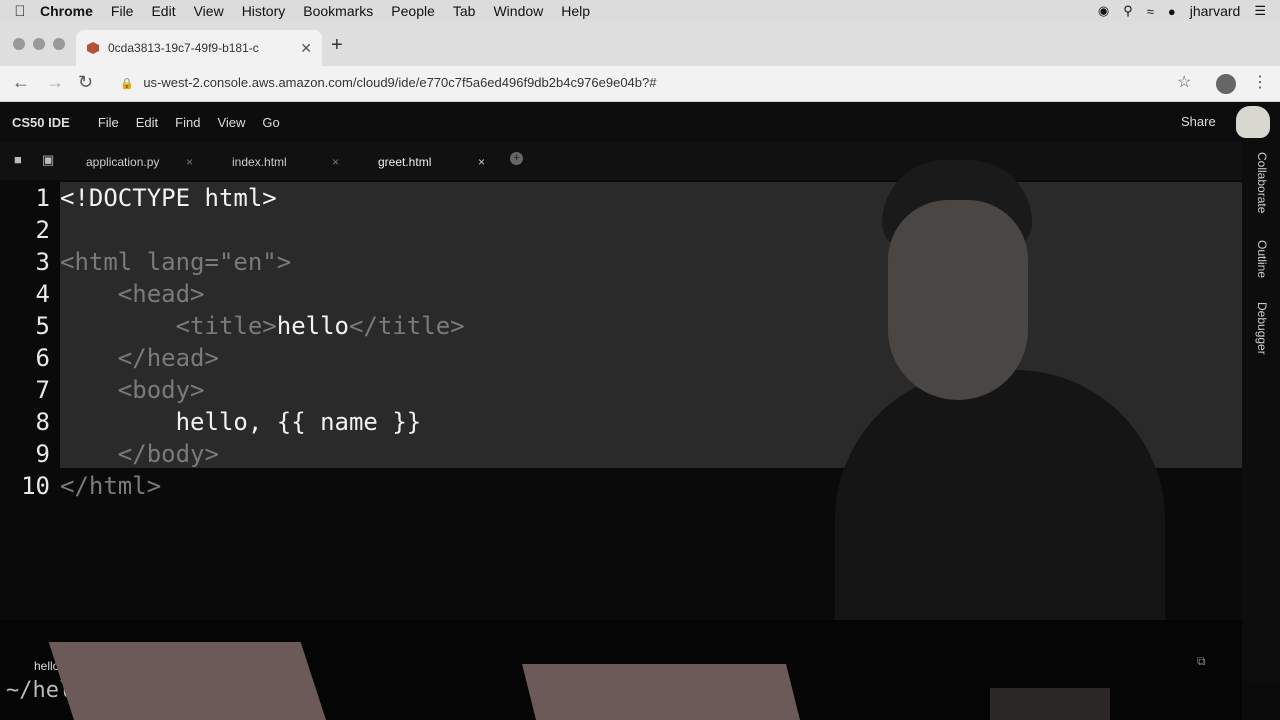 The image size is (1280, 720). What do you see at coordinates (183, 48) in the screenshot?
I see `browser-tab-title: 0cda3813-19c7-49f9-b181-c` at bounding box center [183, 48].